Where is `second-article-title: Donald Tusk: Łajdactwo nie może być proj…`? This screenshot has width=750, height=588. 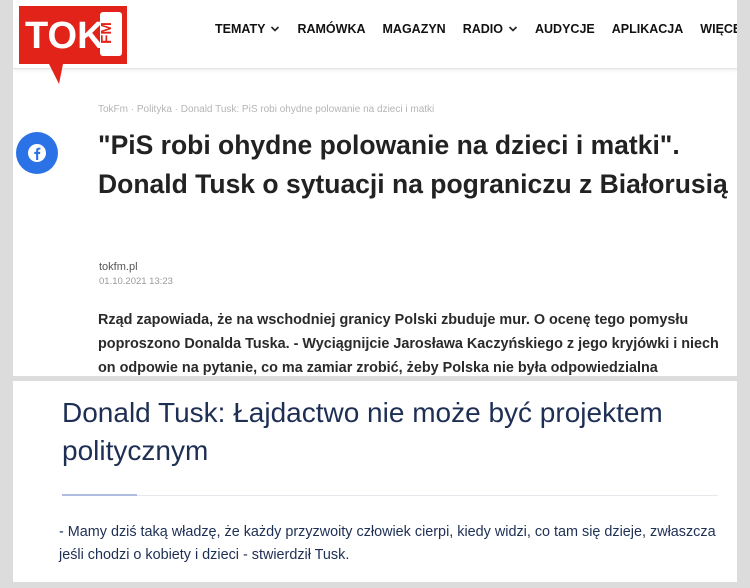 second-article-title: Donald Tusk: Łajdactwo nie może być proj… is located at coordinates (362, 431).